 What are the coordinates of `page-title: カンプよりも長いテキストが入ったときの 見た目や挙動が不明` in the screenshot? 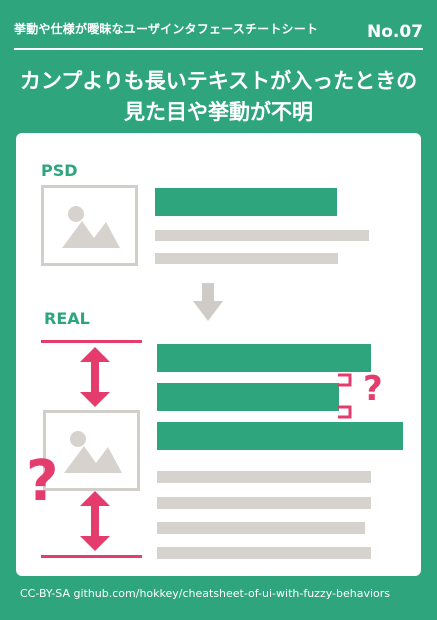 It's located at (218, 97).